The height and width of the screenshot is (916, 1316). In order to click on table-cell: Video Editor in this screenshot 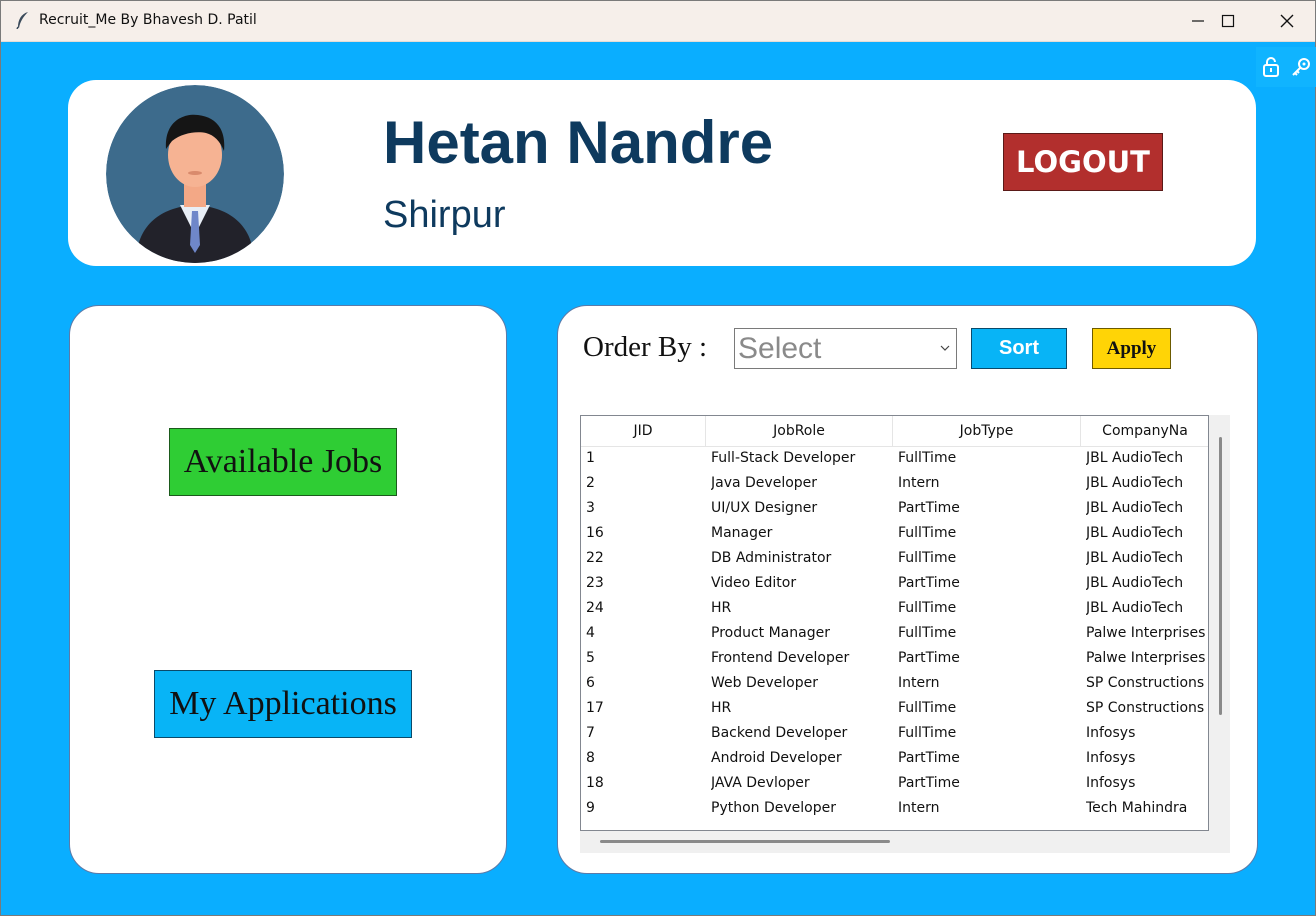, I will do `click(754, 583)`.